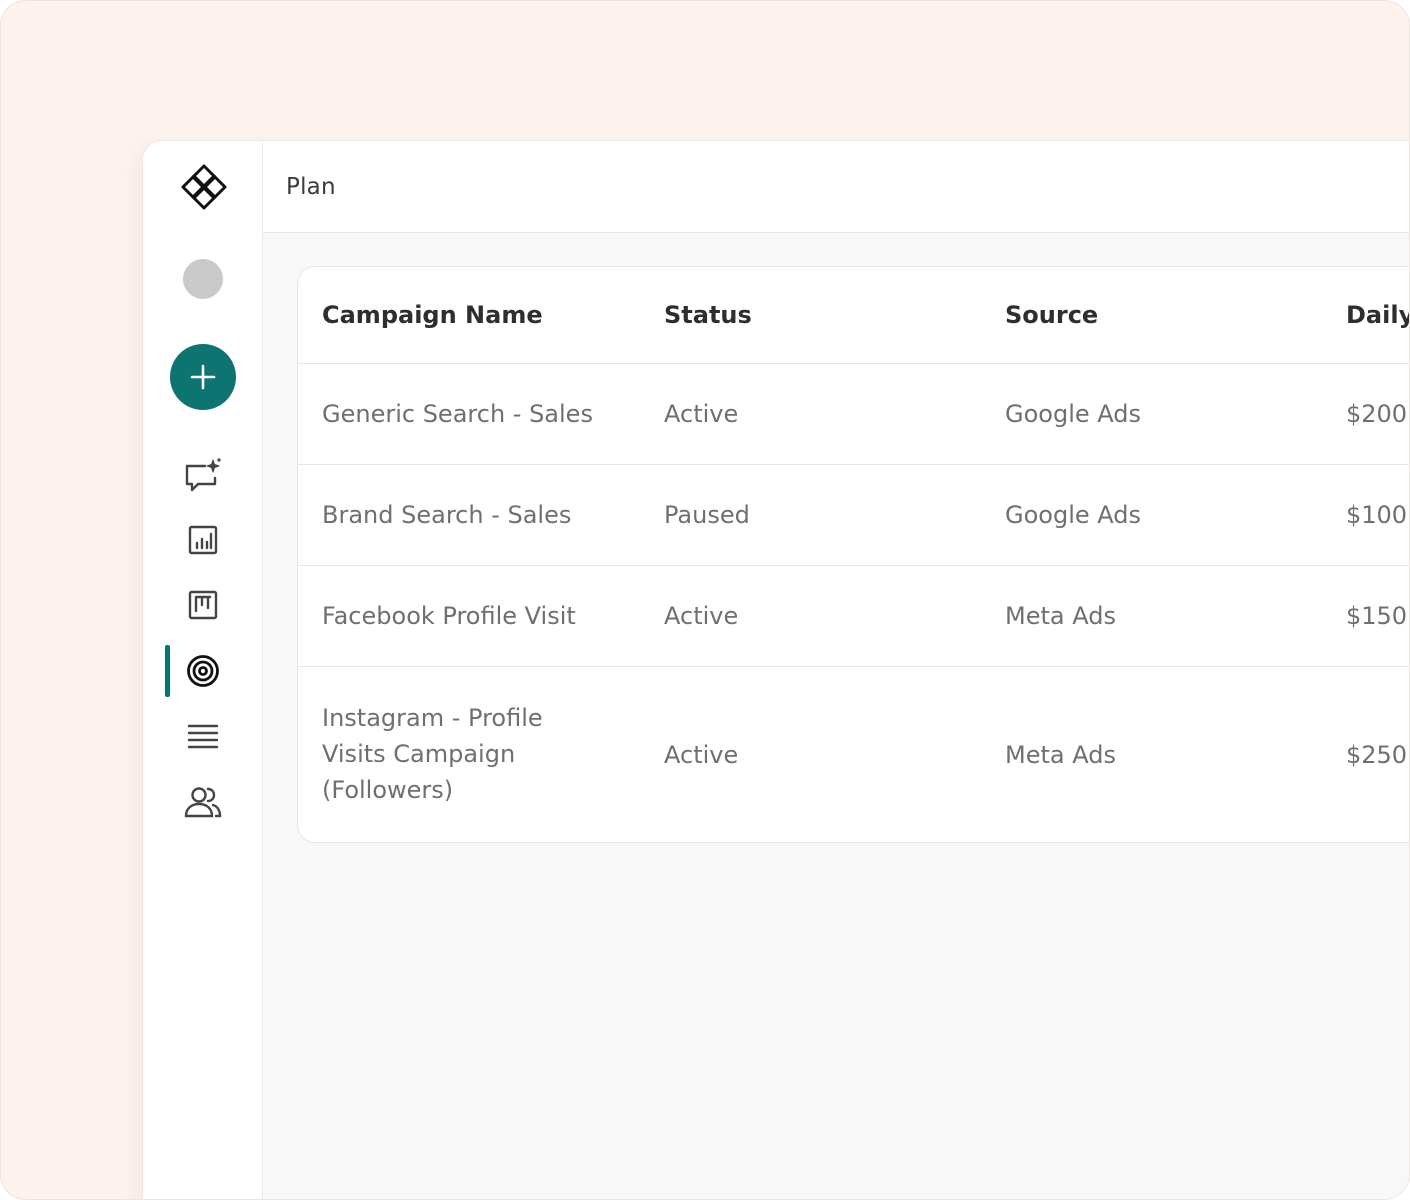 The width and height of the screenshot is (1410, 1200). What do you see at coordinates (1377, 616) in the screenshot?
I see `daily-budget: $150` at bounding box center [1377, 616].